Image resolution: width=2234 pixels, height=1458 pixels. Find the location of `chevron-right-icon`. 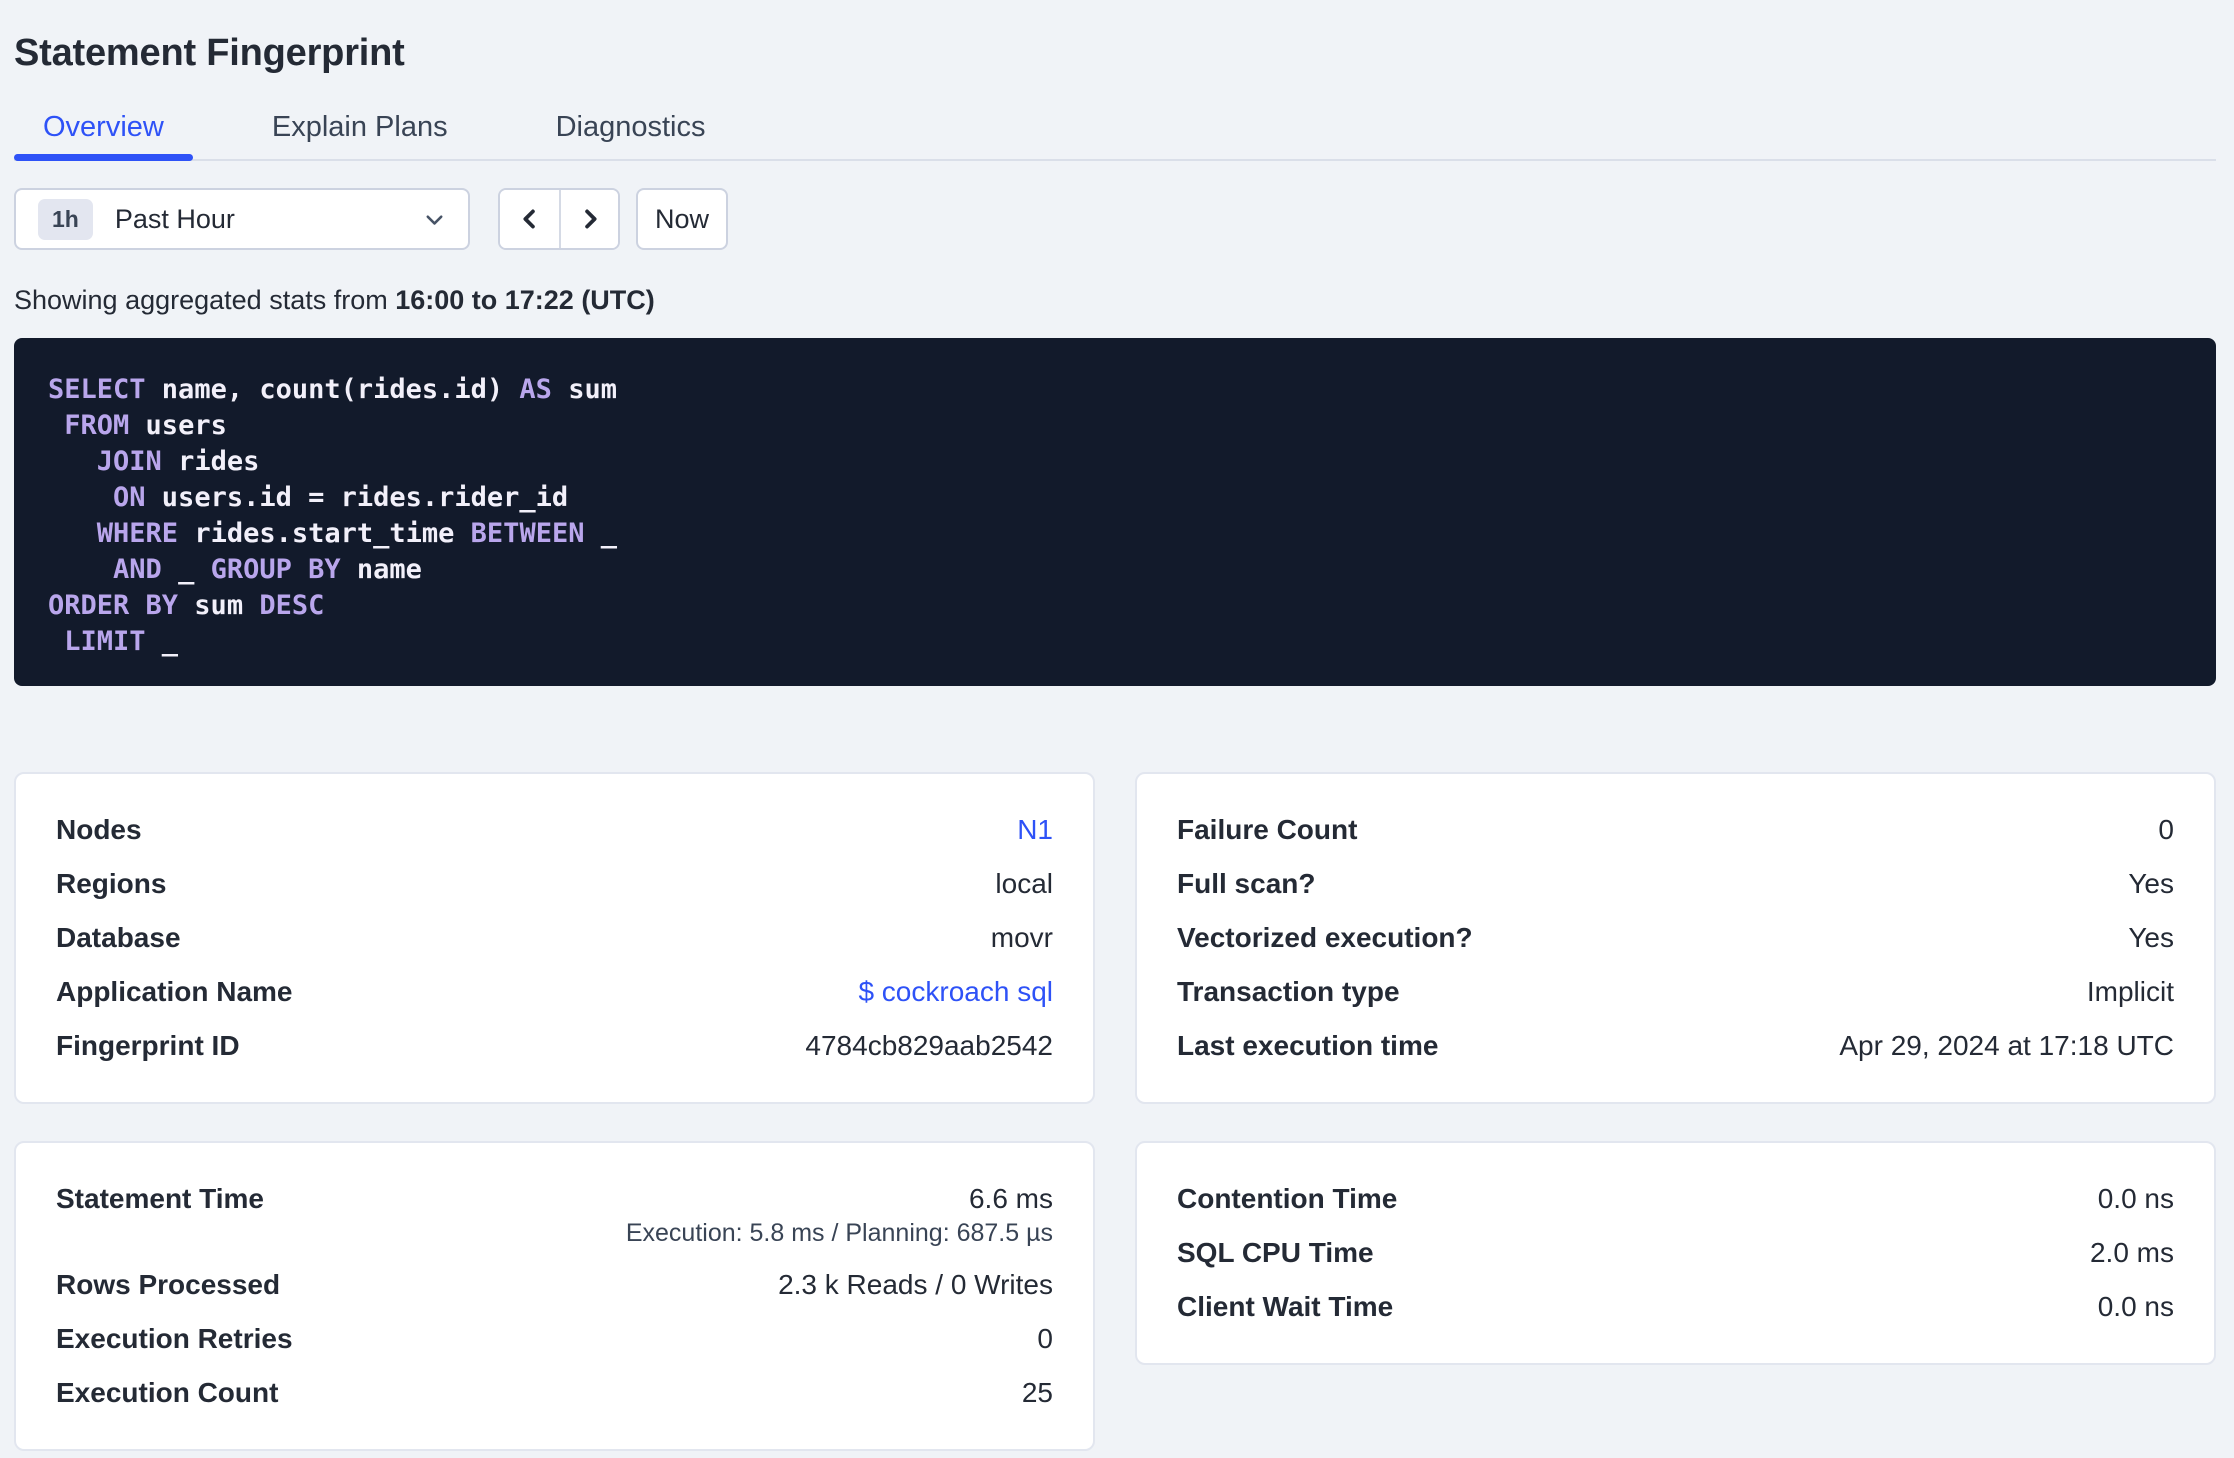

chevron-right-icon is located at coordinates (590, 219).